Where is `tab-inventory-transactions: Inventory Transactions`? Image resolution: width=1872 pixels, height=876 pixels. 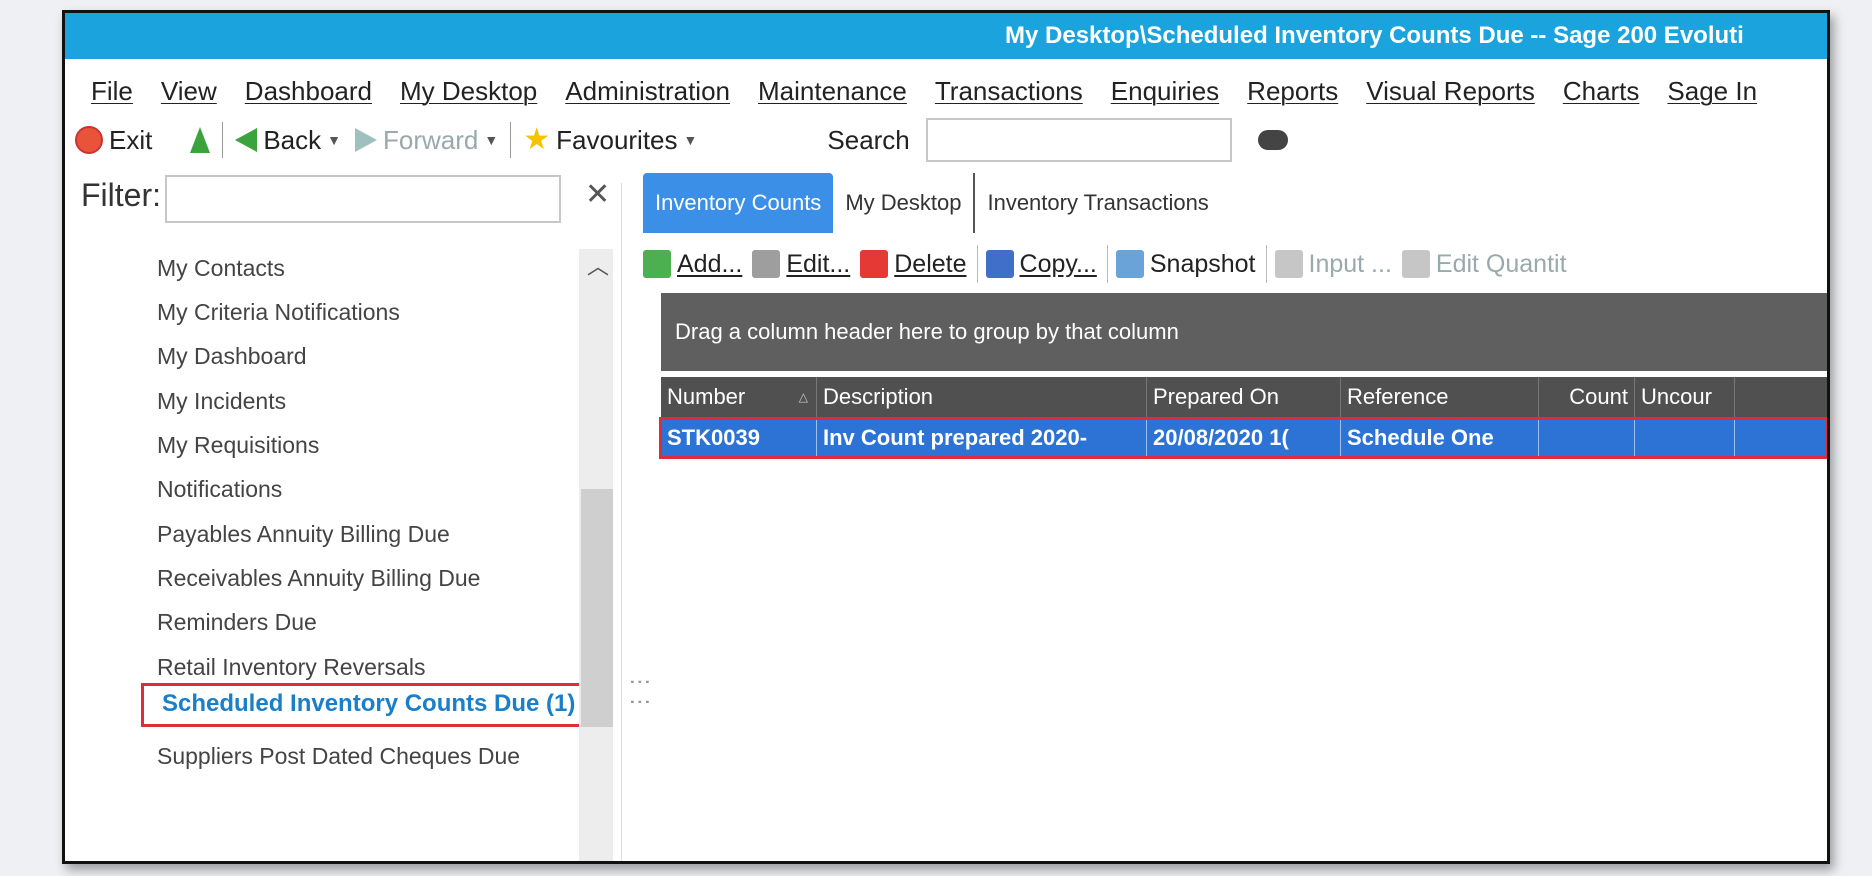
tab-inventory-transactions: Inventory Transactions is located at coordinates (1097, 203).